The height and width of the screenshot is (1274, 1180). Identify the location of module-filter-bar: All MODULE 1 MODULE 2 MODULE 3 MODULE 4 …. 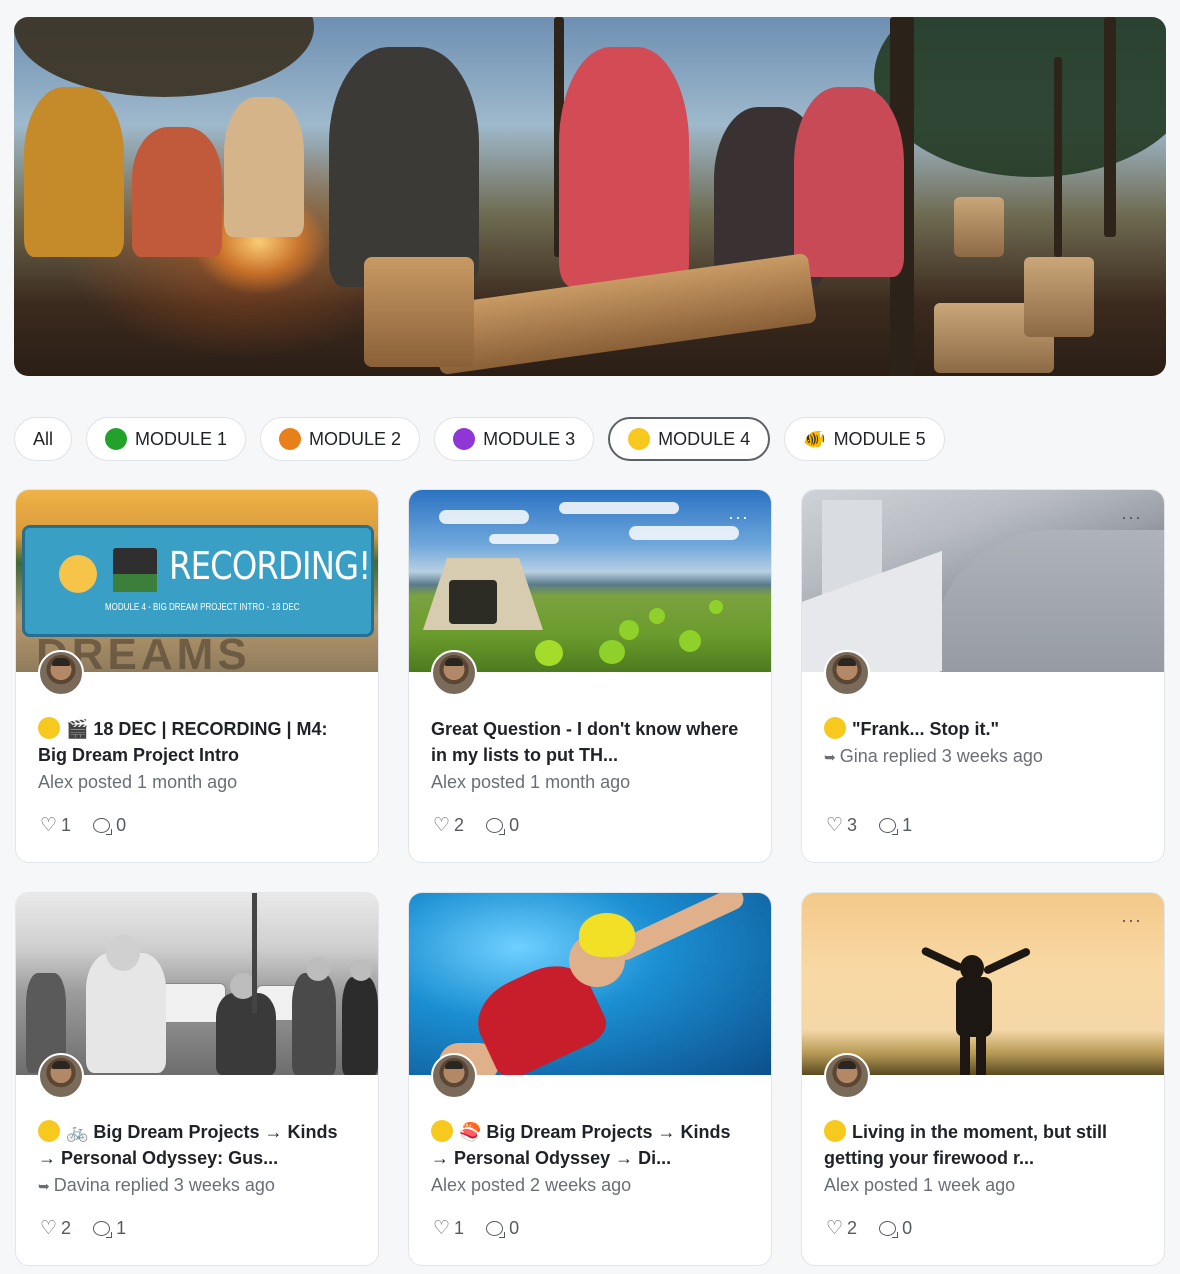
(479, 439).